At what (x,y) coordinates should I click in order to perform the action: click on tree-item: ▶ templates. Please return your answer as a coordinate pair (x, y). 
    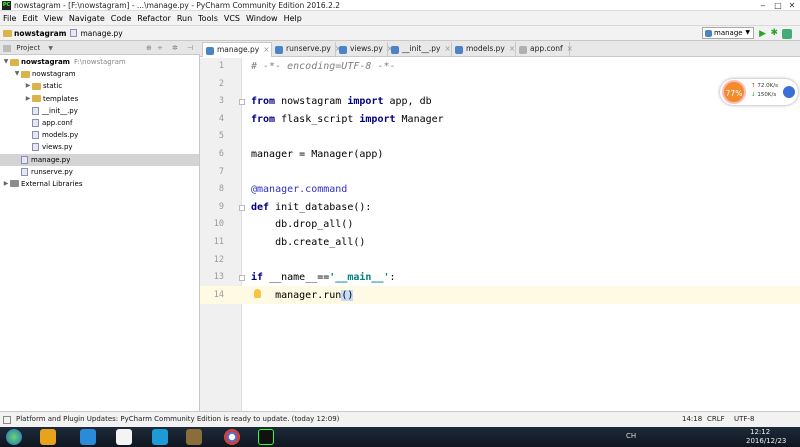
    Looking at the image, I should click on (99, 99).